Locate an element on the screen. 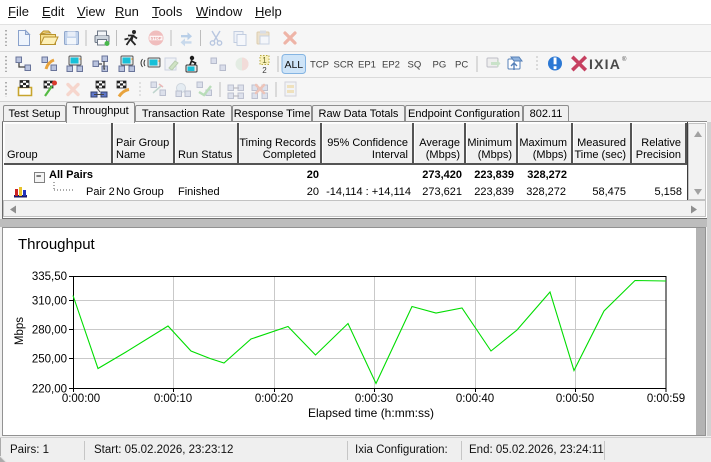 The height and width of the screenshot is (462, 711). svg-text: PC is located at coordinates (461, 65).